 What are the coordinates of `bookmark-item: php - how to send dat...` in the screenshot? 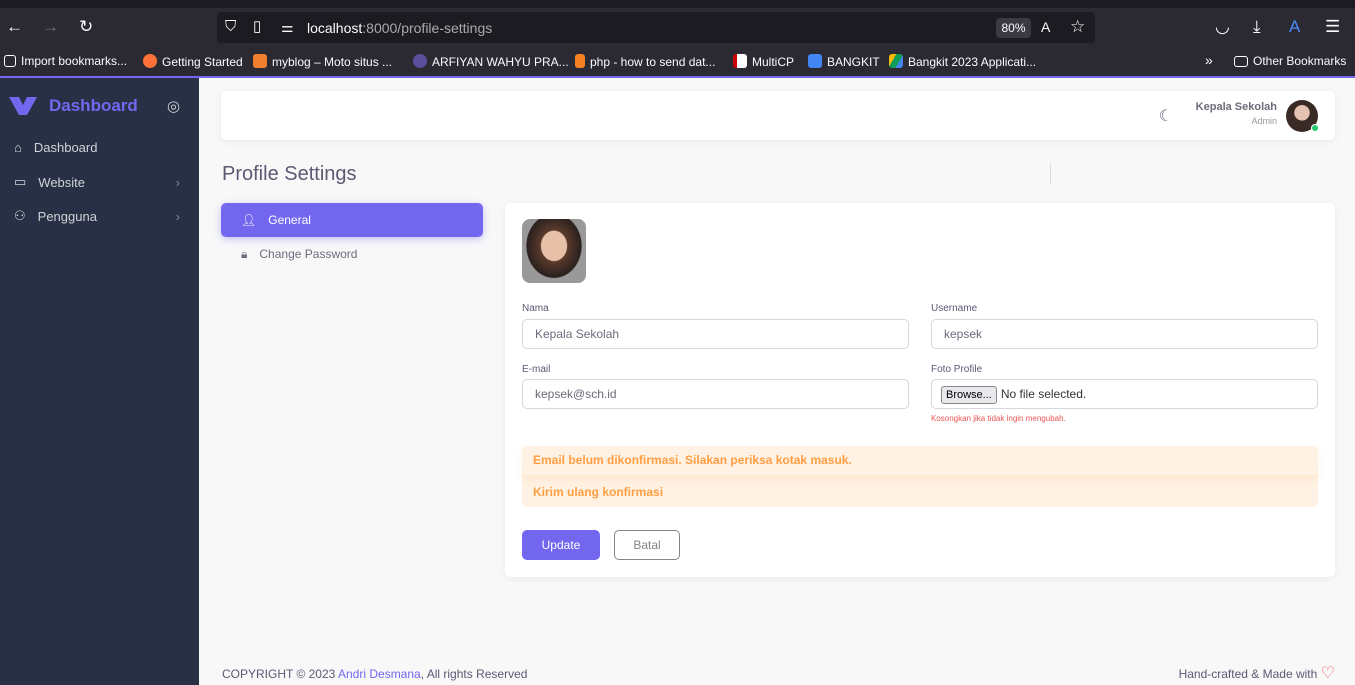 It's located at (645, 61).